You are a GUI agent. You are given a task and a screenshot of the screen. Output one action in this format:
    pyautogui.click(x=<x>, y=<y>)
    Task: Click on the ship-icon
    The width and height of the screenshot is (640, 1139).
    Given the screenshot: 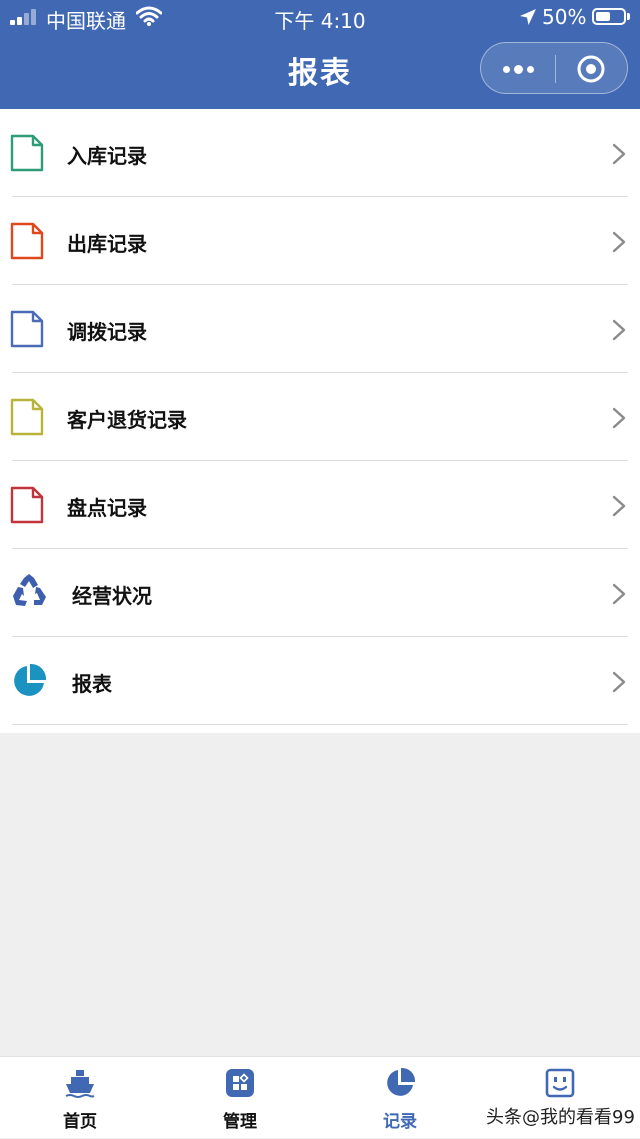 What is the action you would take?
    pyautogui.click(x=80, y=1084)
    